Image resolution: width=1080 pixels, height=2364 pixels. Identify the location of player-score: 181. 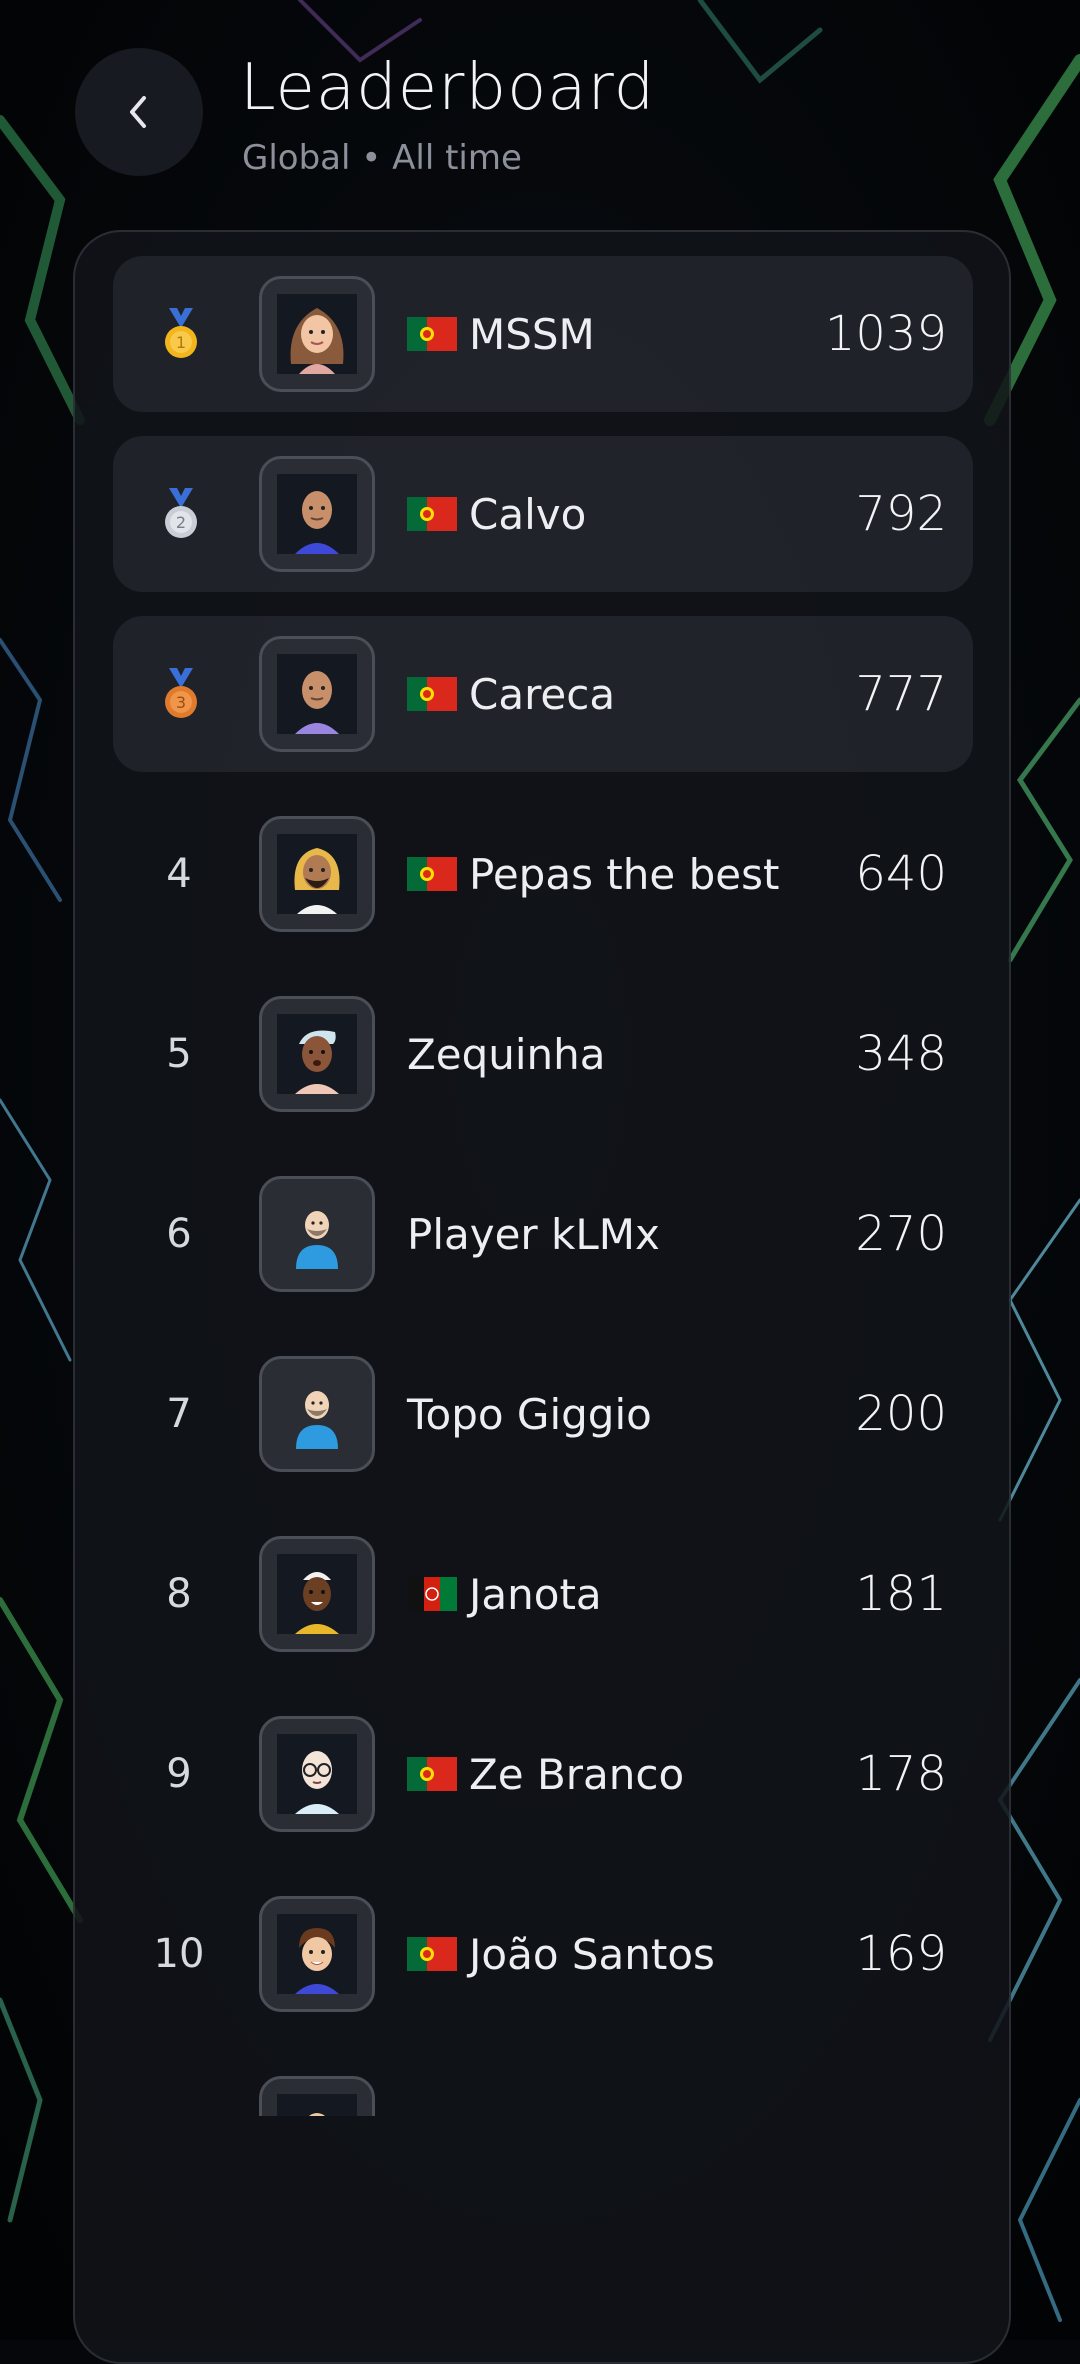
(901, 1594).